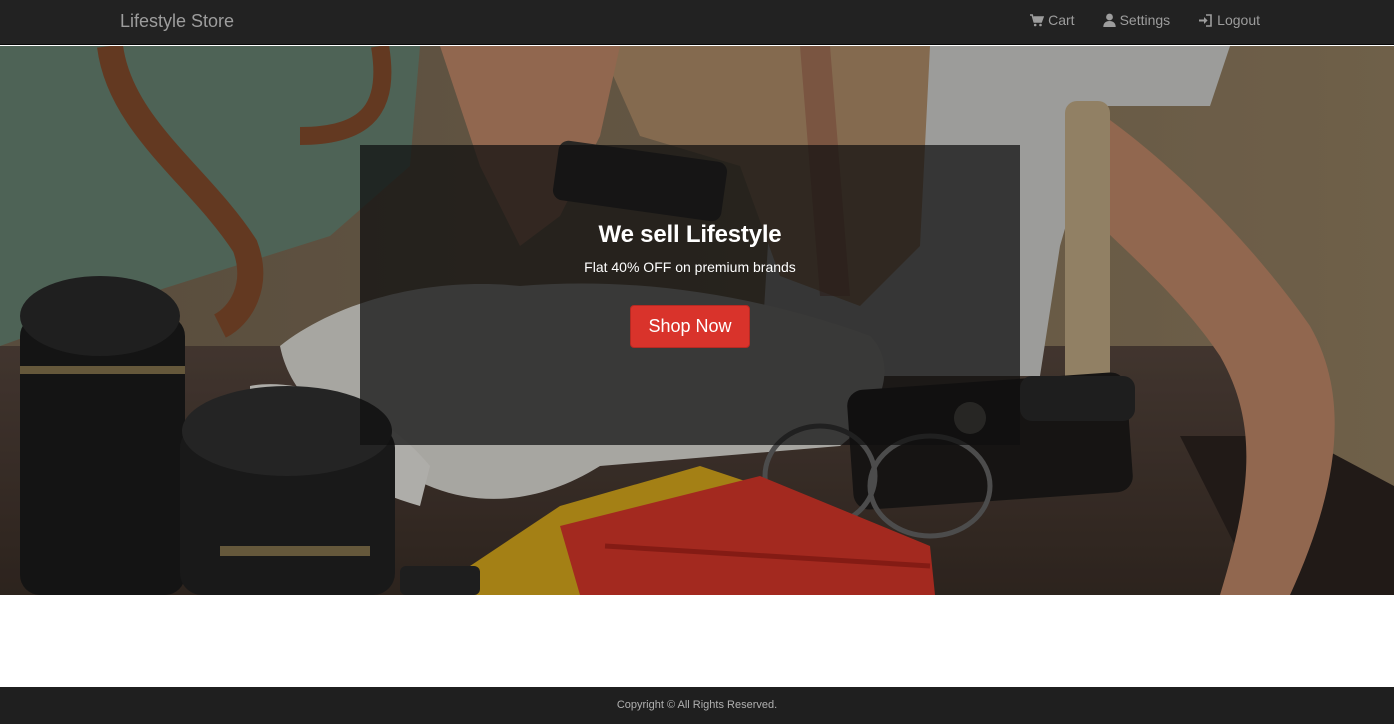  Describe the element at coordinates (1238, 20) in the screenshot. I see `logout-label: Logout` at that location.